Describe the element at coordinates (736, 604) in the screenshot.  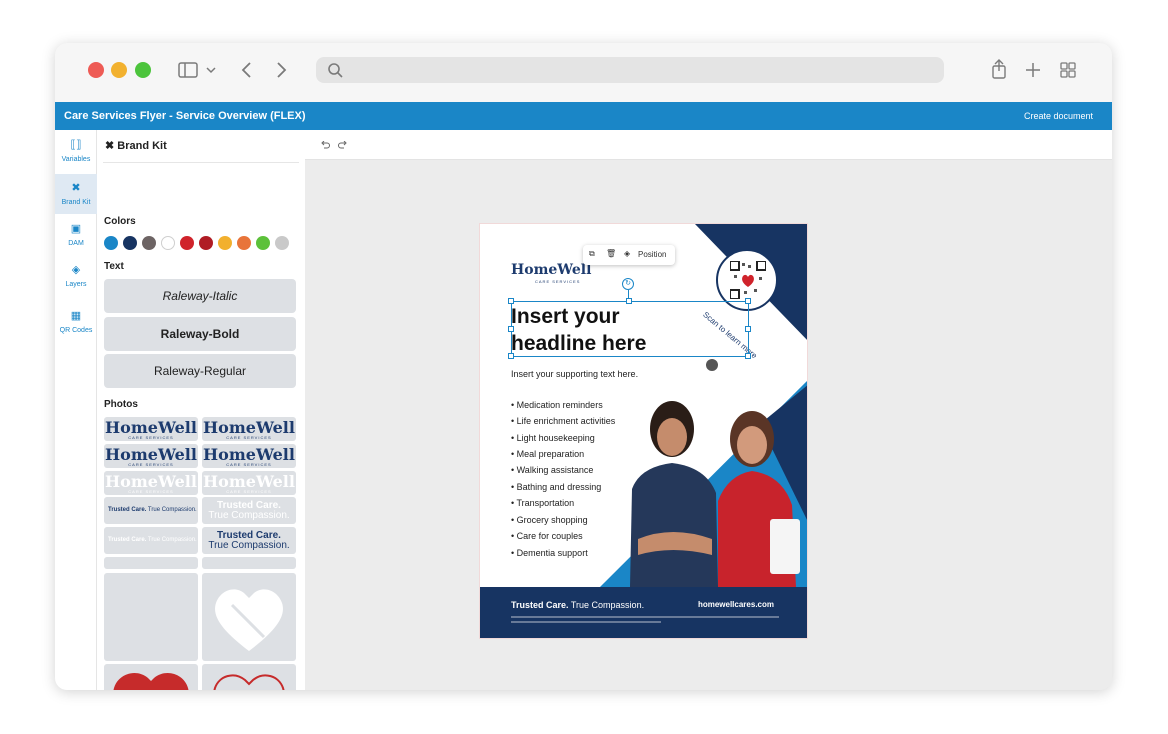
I see `footer-website: homewellcares.com` at that location.